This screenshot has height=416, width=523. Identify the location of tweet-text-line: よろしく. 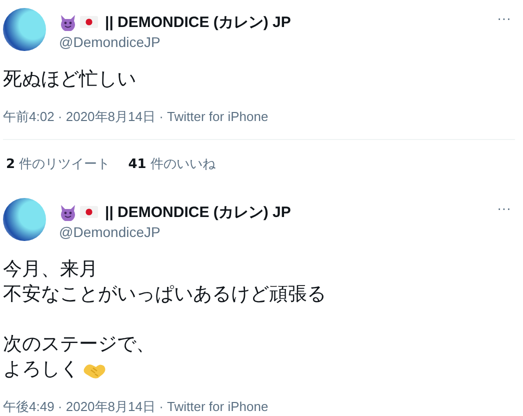
(41, 369).